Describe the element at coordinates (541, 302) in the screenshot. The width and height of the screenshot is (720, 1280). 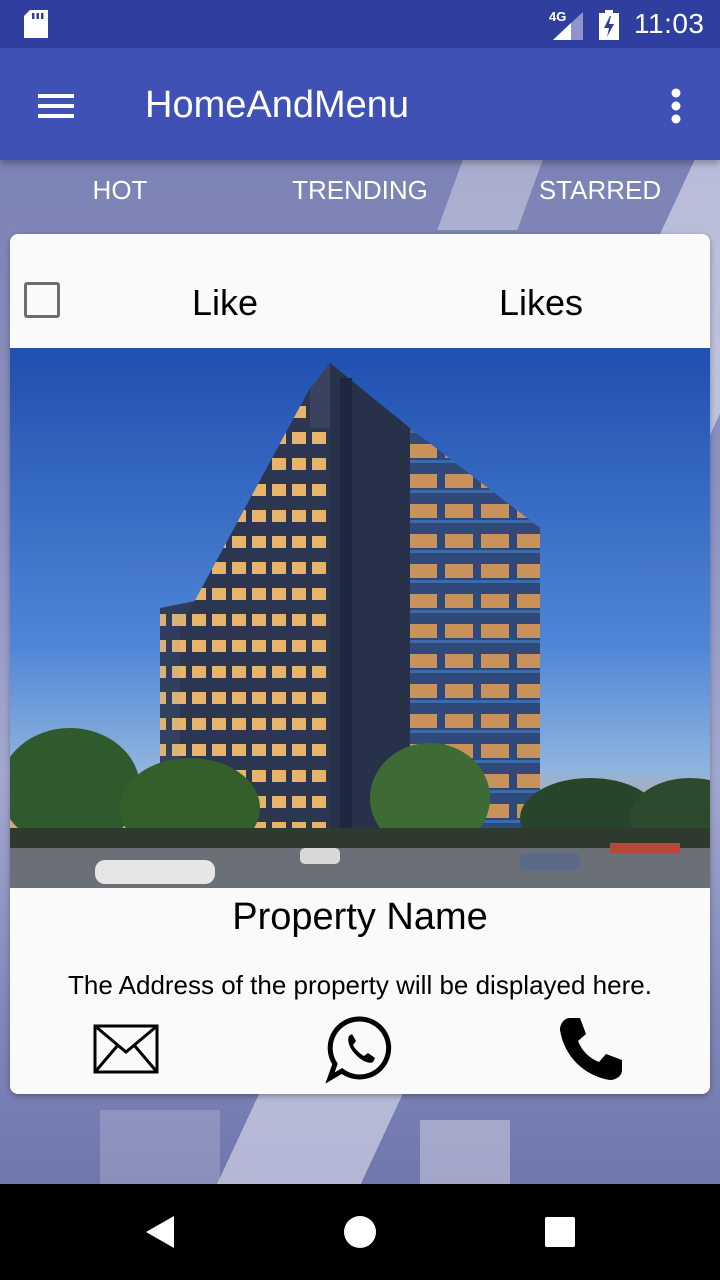
I see `likes-count-label: Likes` at that location.